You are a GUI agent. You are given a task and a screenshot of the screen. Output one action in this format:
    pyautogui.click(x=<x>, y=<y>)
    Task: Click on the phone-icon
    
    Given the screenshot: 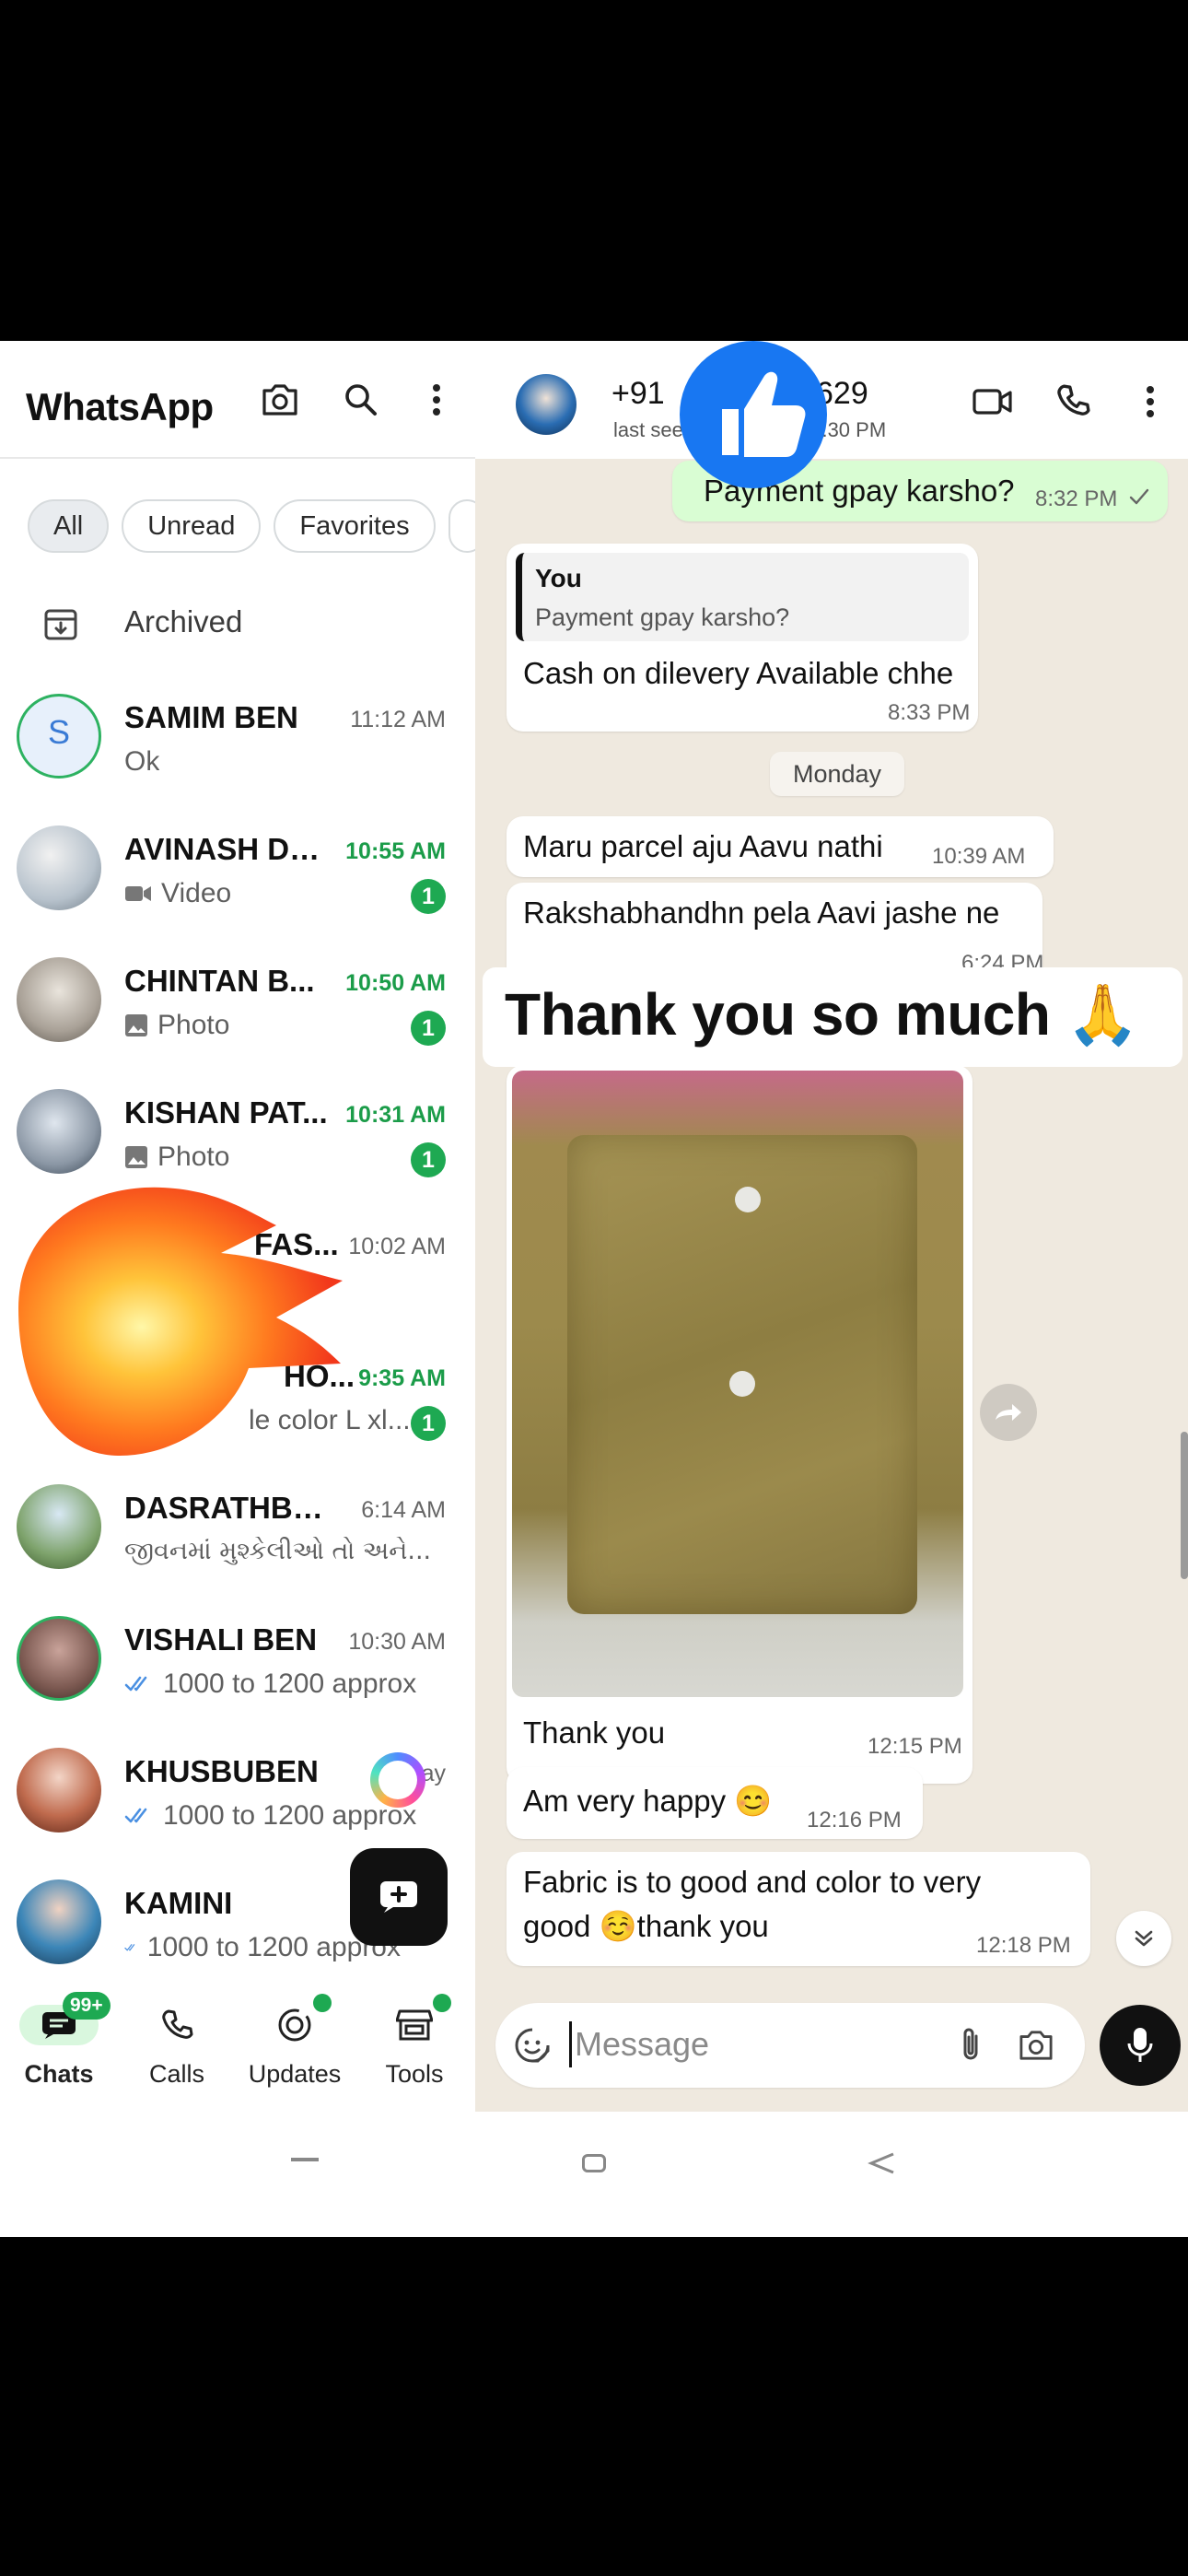 What is the action you would take?
    pyautogui.click(x=176, y=2025)
    